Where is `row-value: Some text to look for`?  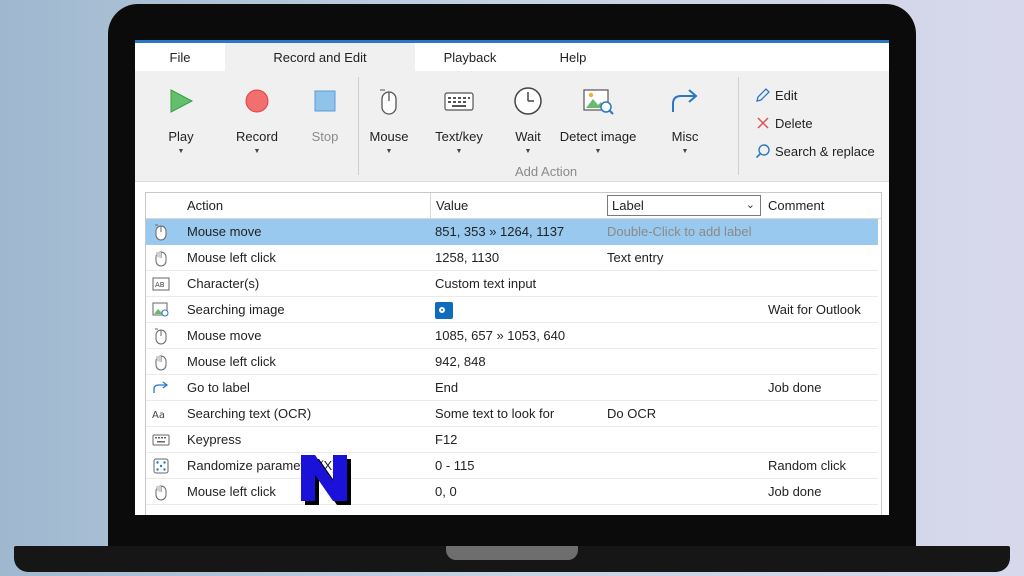
row-value: Some text to look for is located at coordinates (494, 413).